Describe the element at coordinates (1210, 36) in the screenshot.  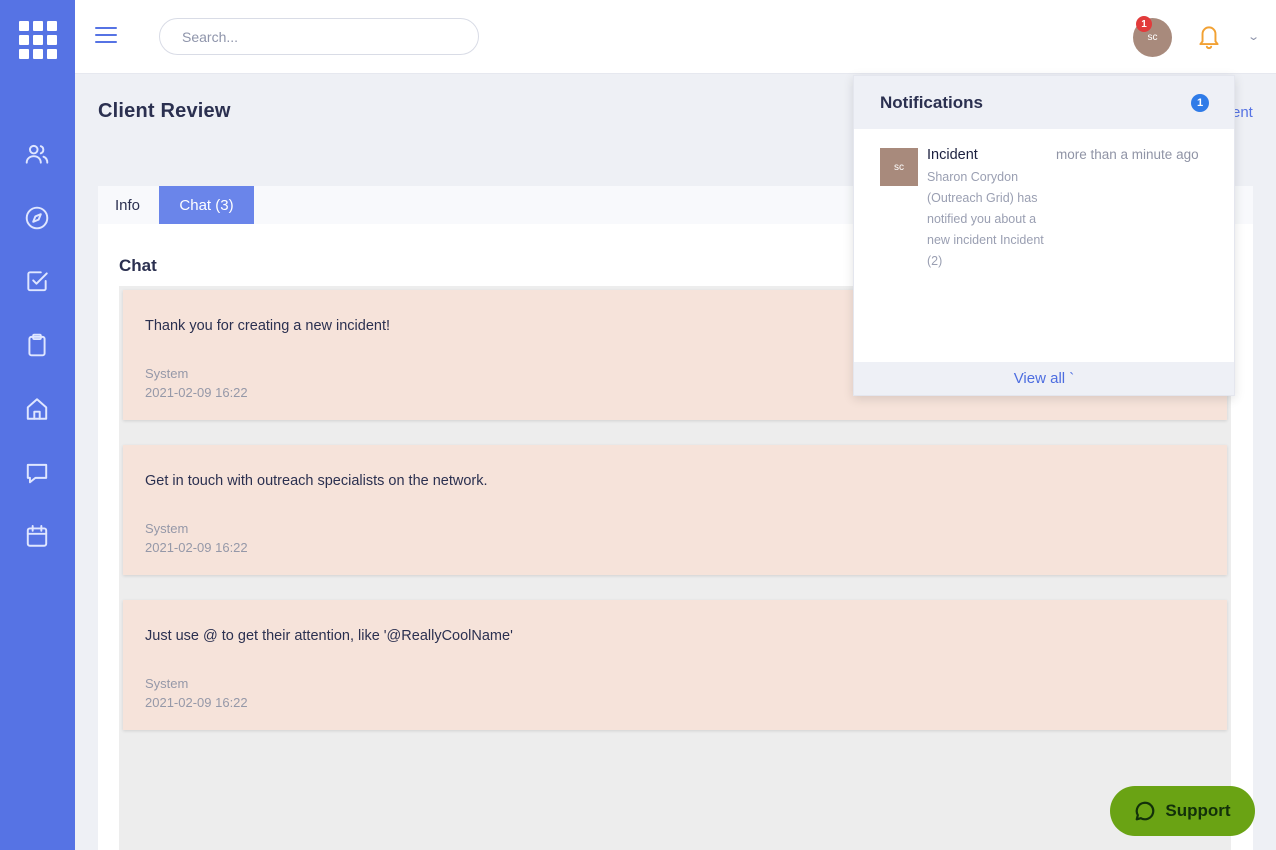
I see `bell-icon` at that location.